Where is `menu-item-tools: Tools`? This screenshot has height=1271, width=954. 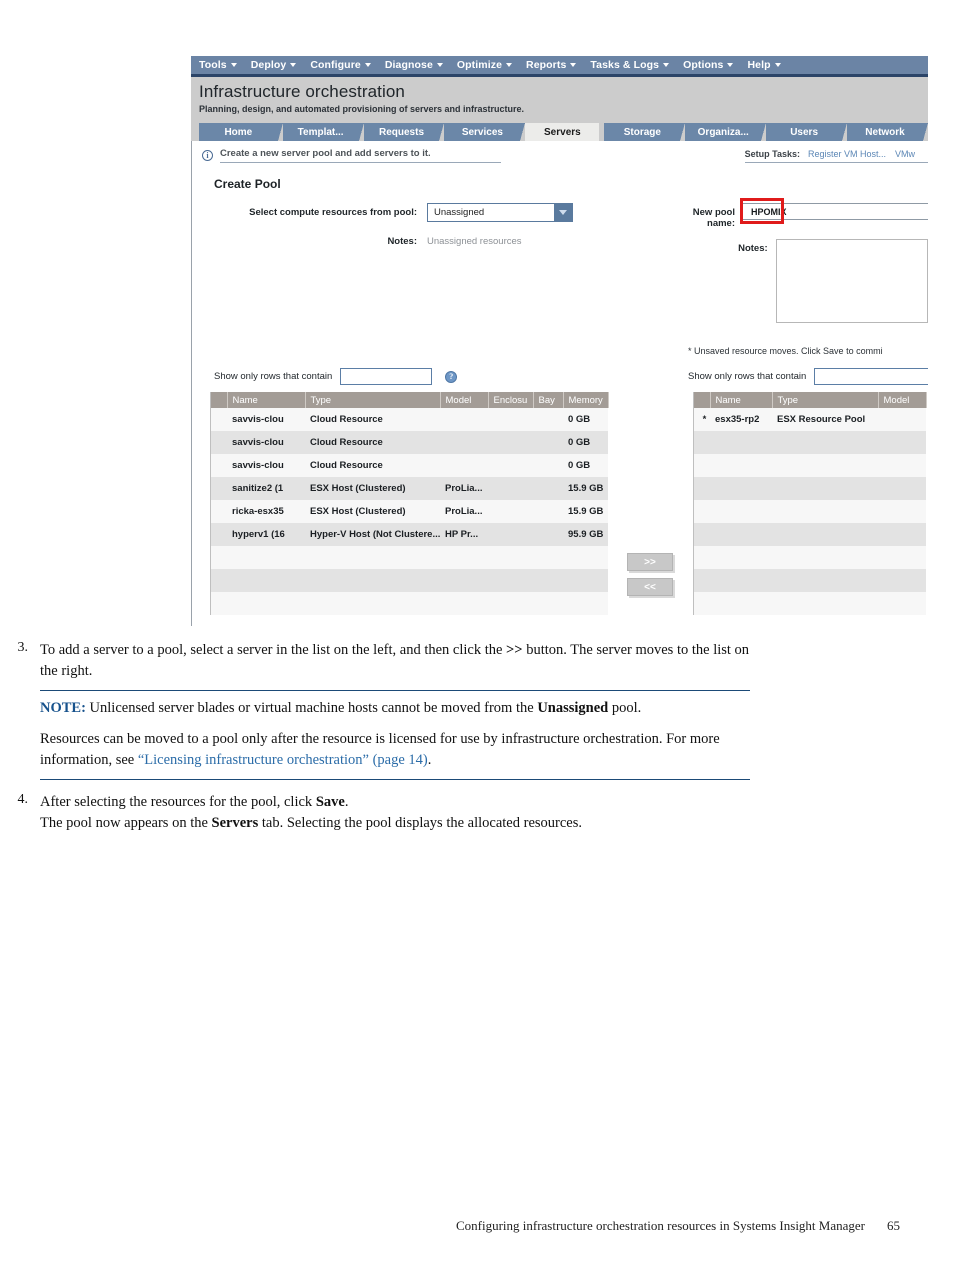
menu-item-tools: Tools is located at coordinates (218, 65).